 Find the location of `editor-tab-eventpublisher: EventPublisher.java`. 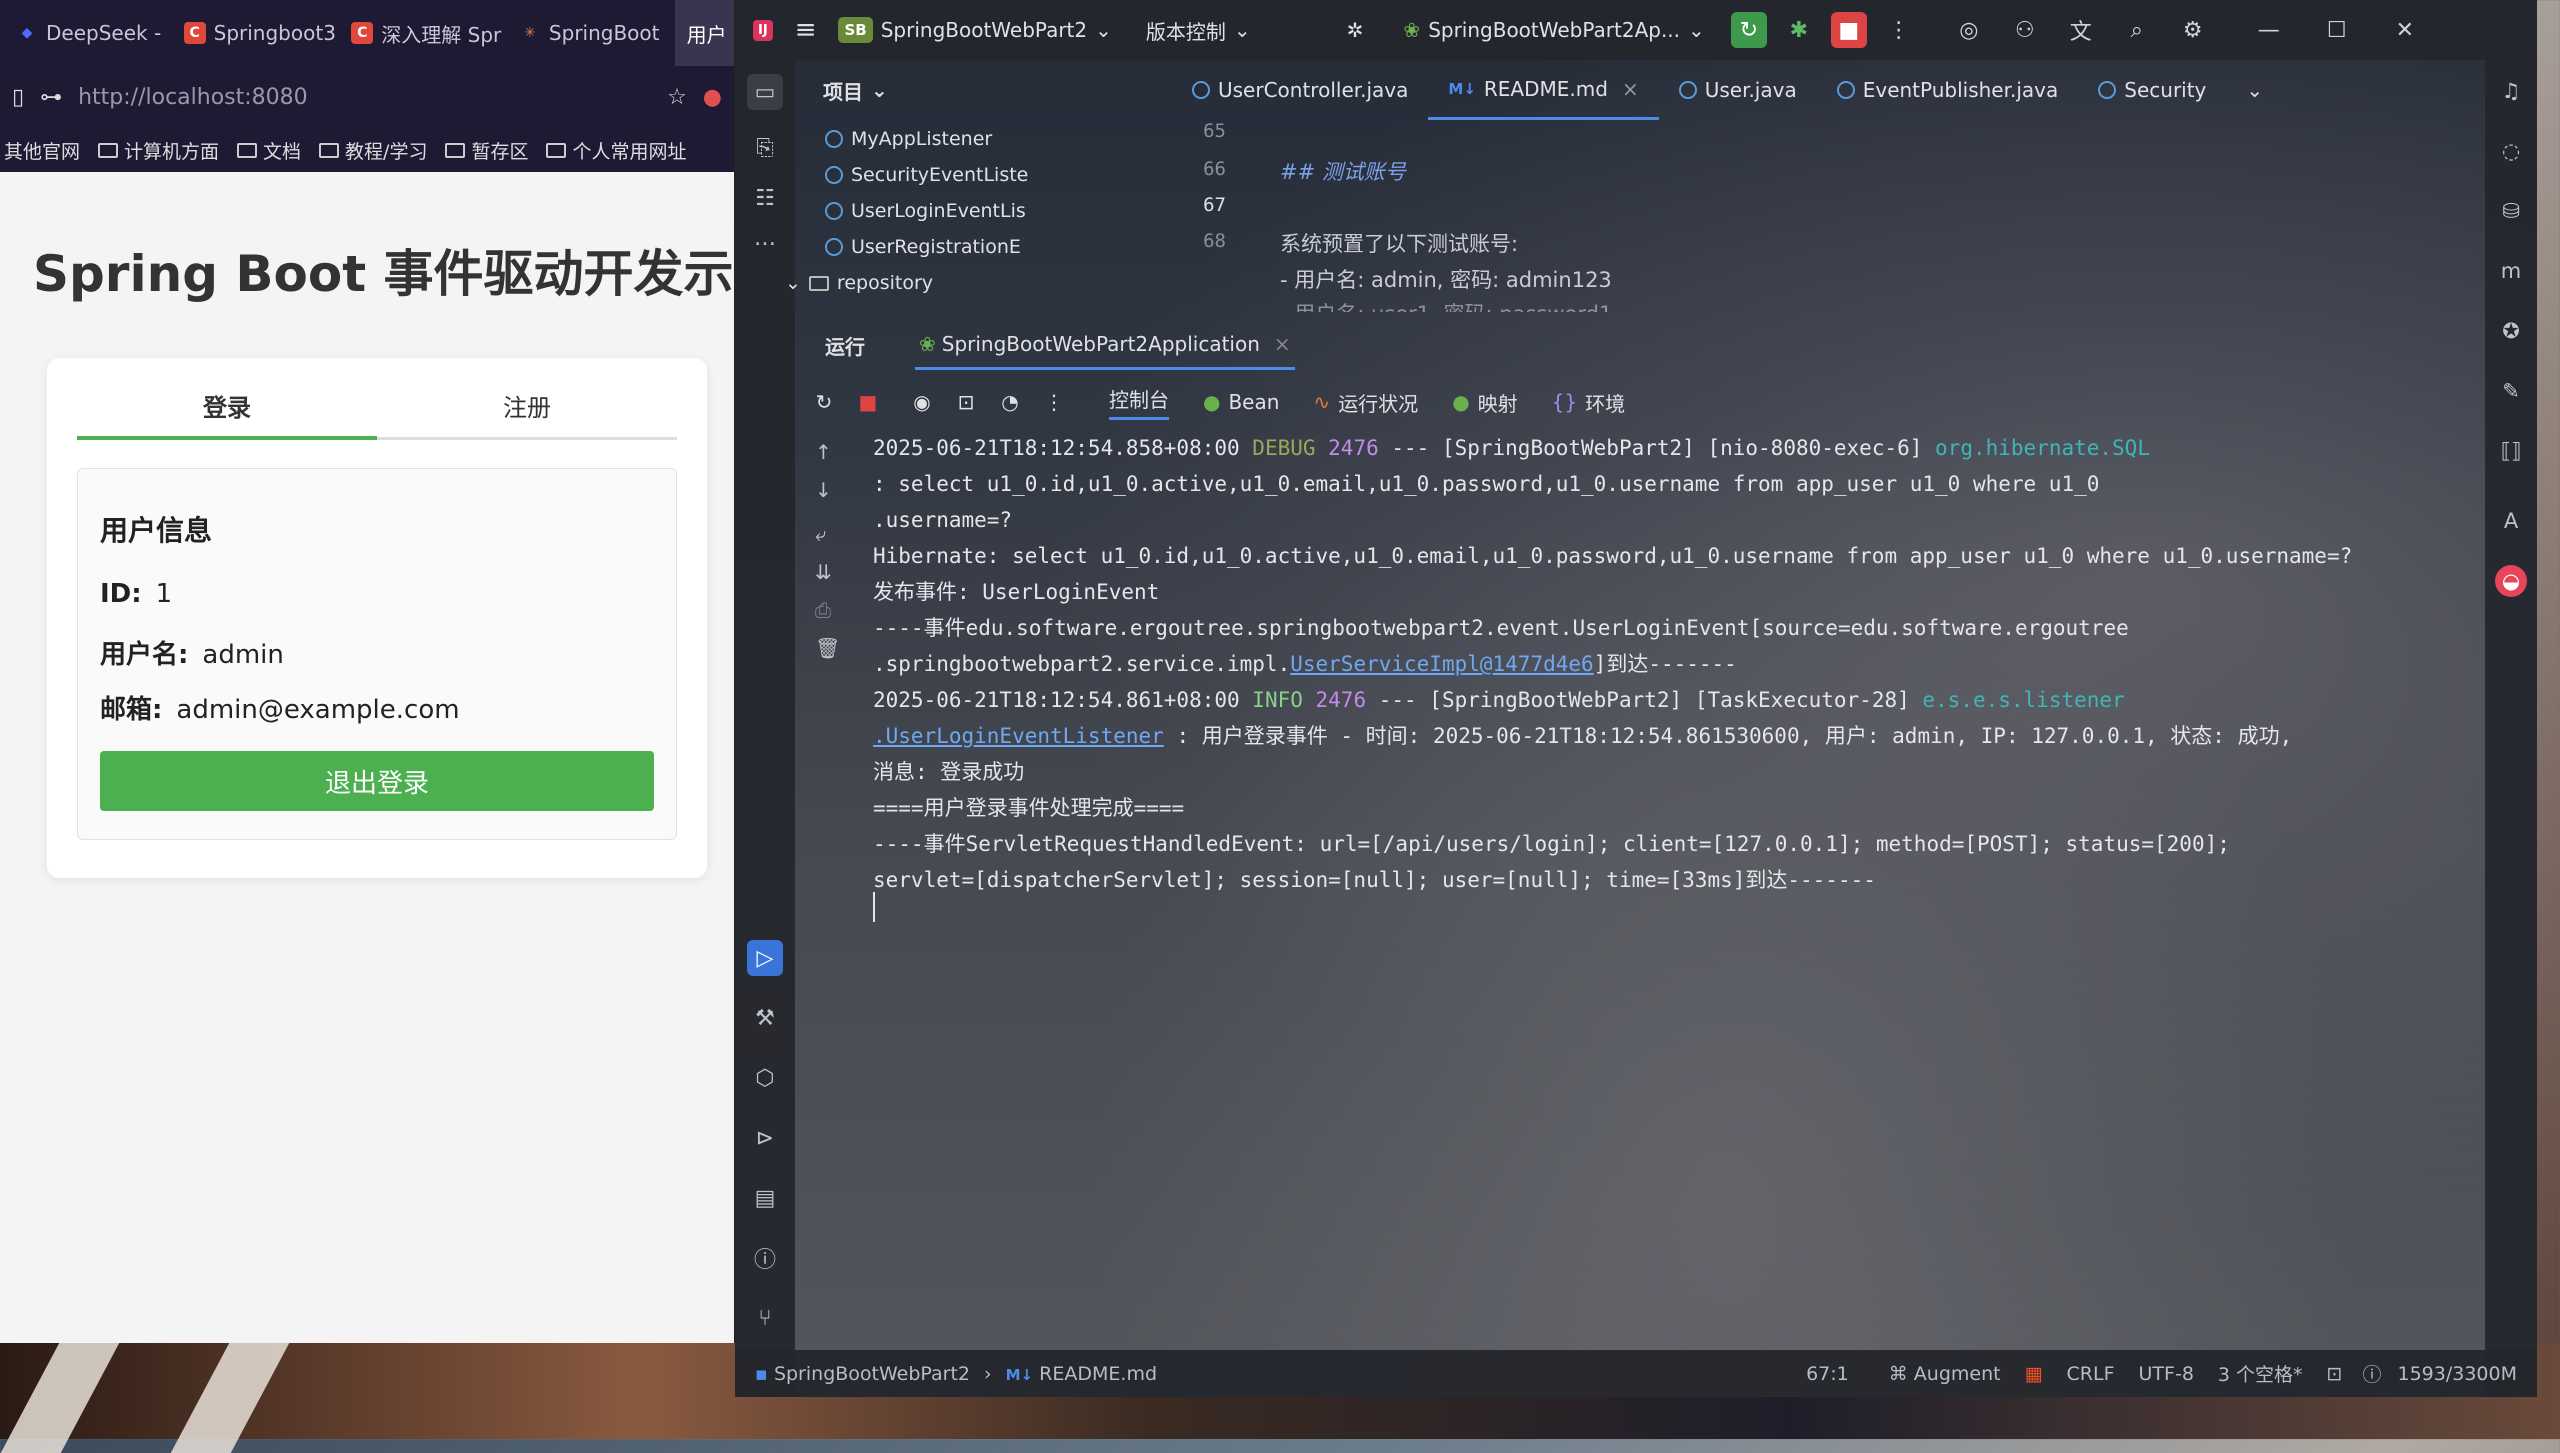

editor-tab-eventpublisher: EventPublisher.java is located at coordinates (1948, 90).